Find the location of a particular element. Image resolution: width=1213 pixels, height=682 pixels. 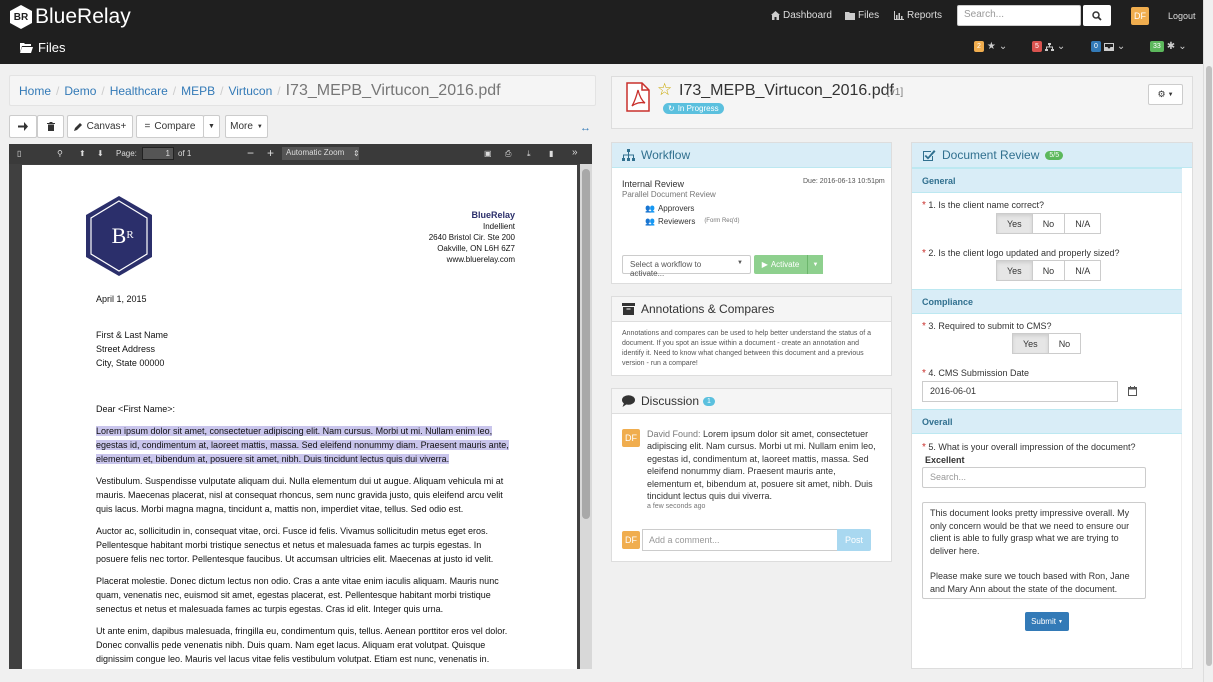

calendar-icon is located at coordinates (1132, 391).